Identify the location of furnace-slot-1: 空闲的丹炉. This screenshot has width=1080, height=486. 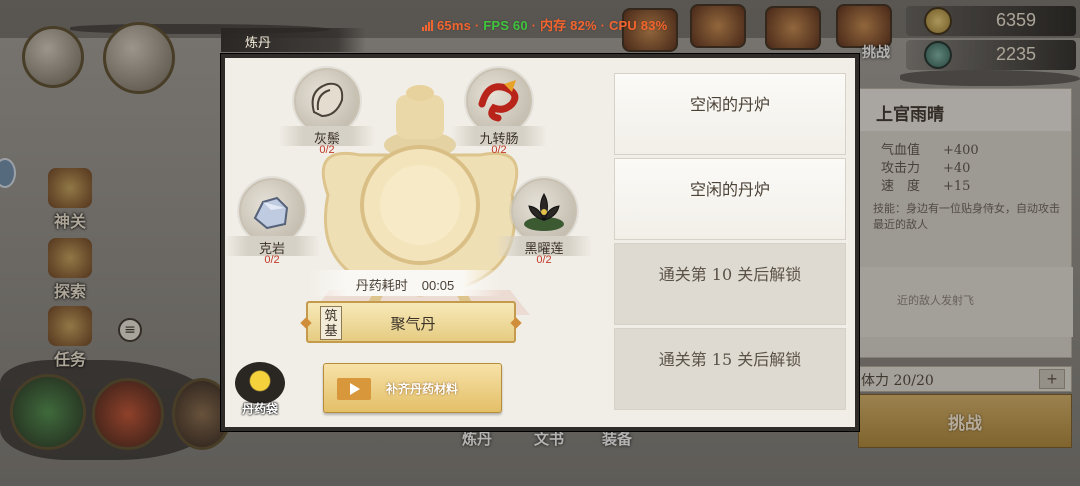
(730, 114).